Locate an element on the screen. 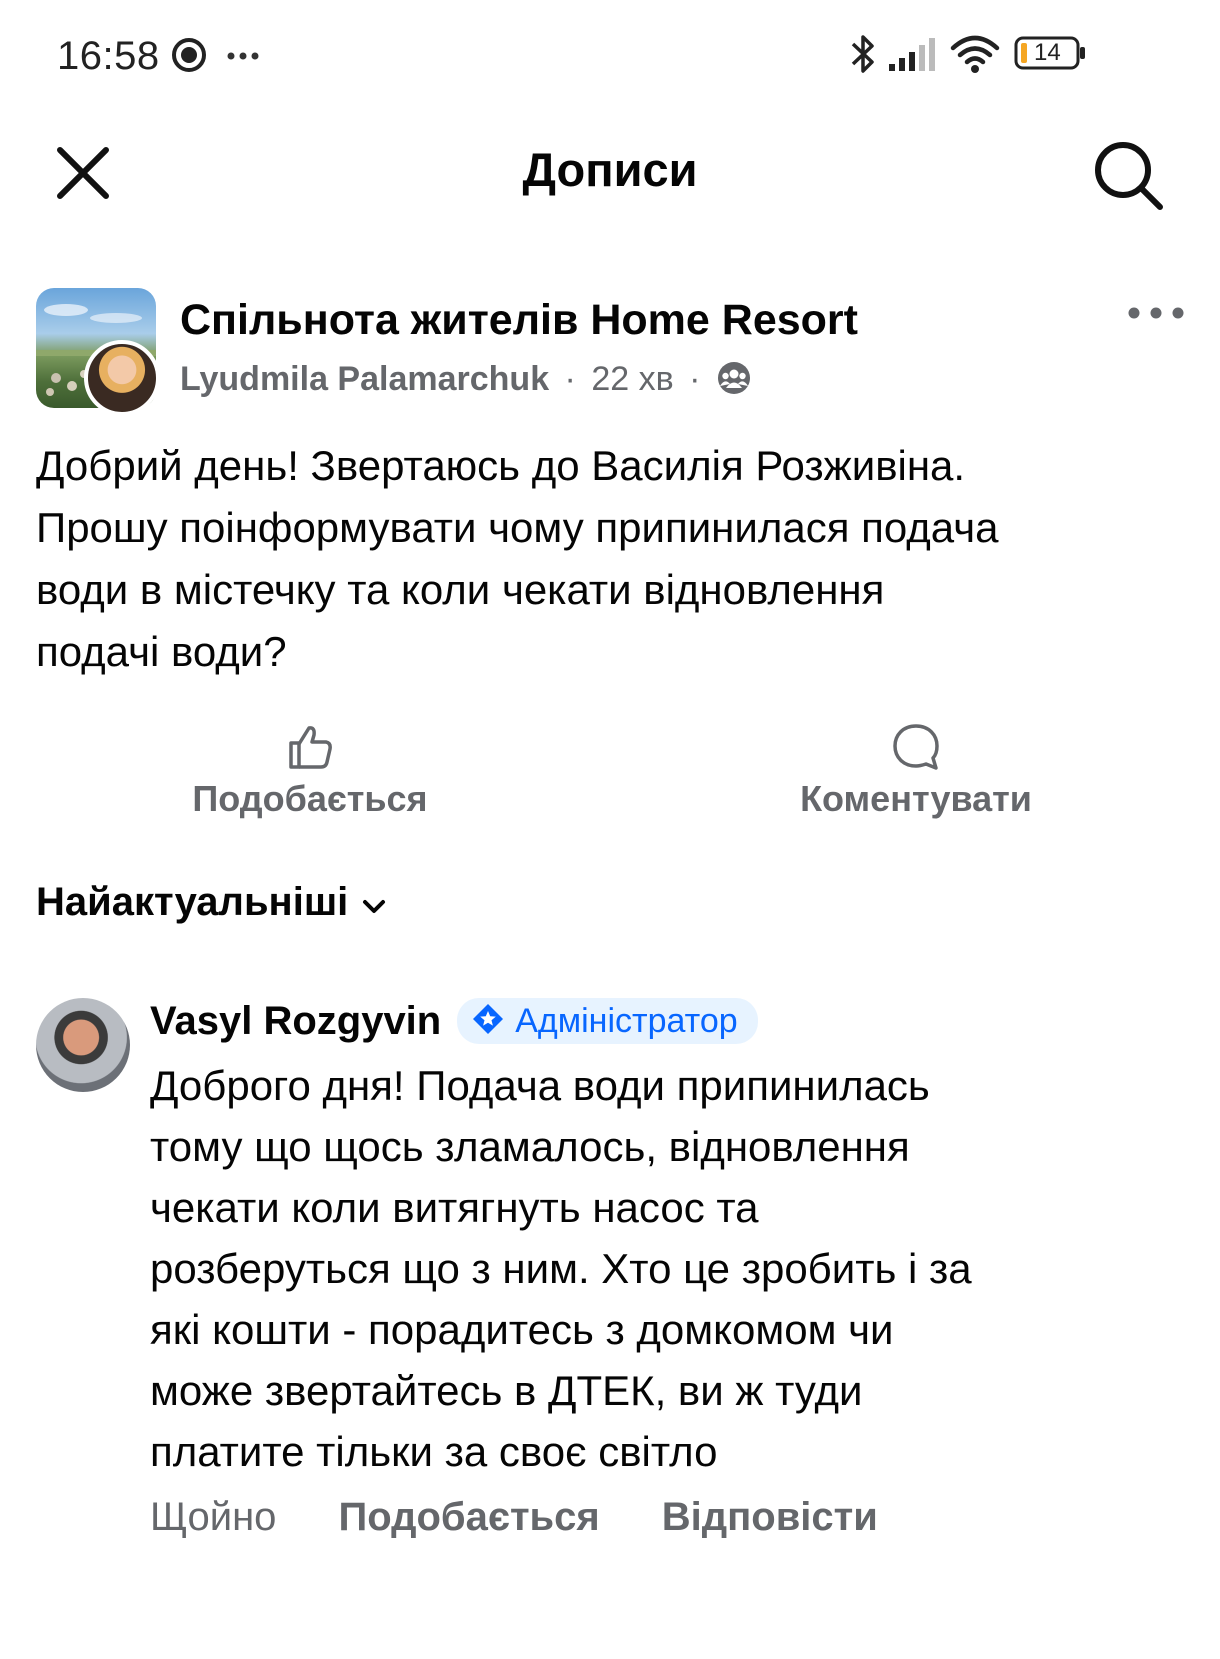 The image size is (1220, 1659). admin-star-icon is located at coordinates (488, 1021).